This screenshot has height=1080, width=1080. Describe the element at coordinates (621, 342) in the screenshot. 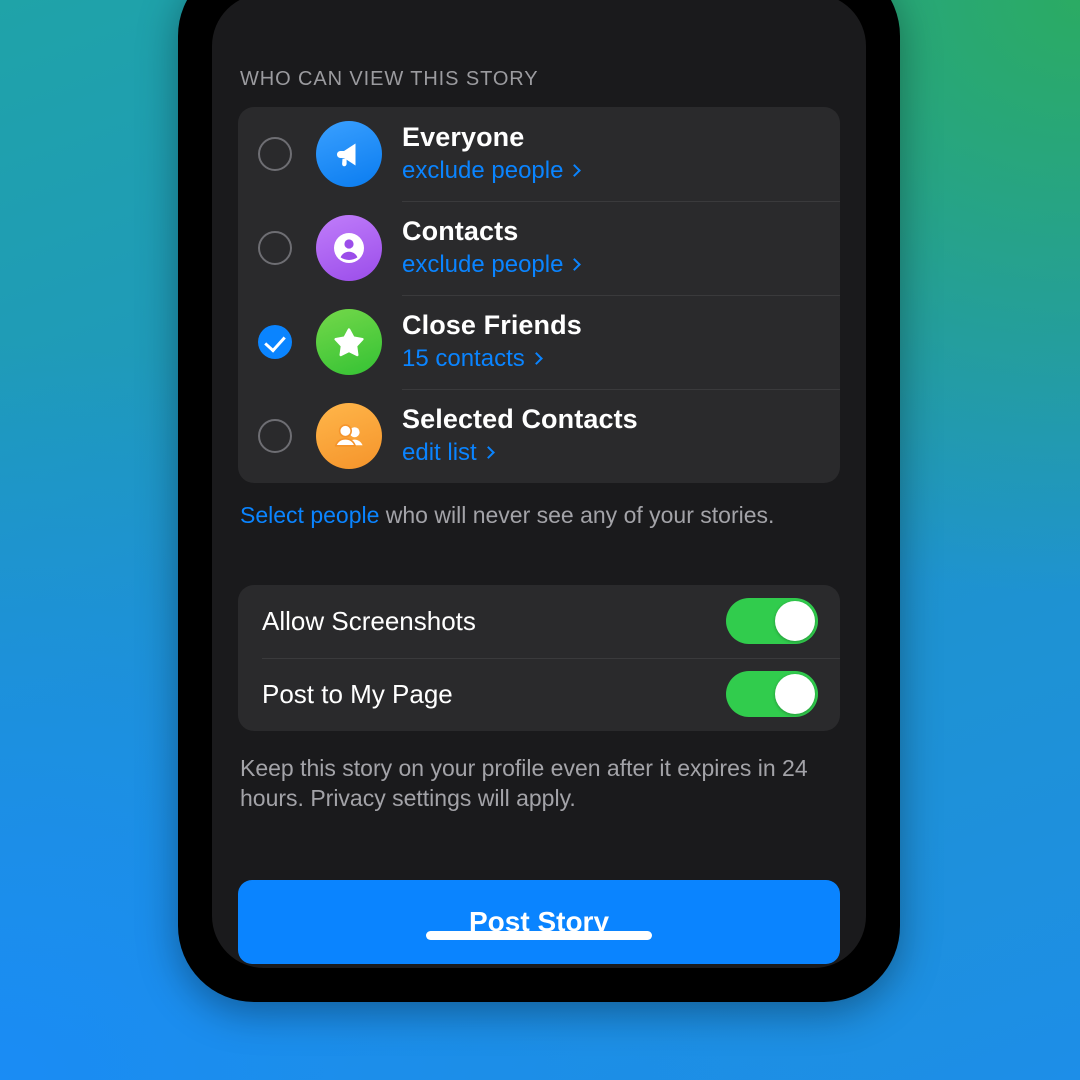

I see `row-body: Close Friends 15 contacts` at that location.